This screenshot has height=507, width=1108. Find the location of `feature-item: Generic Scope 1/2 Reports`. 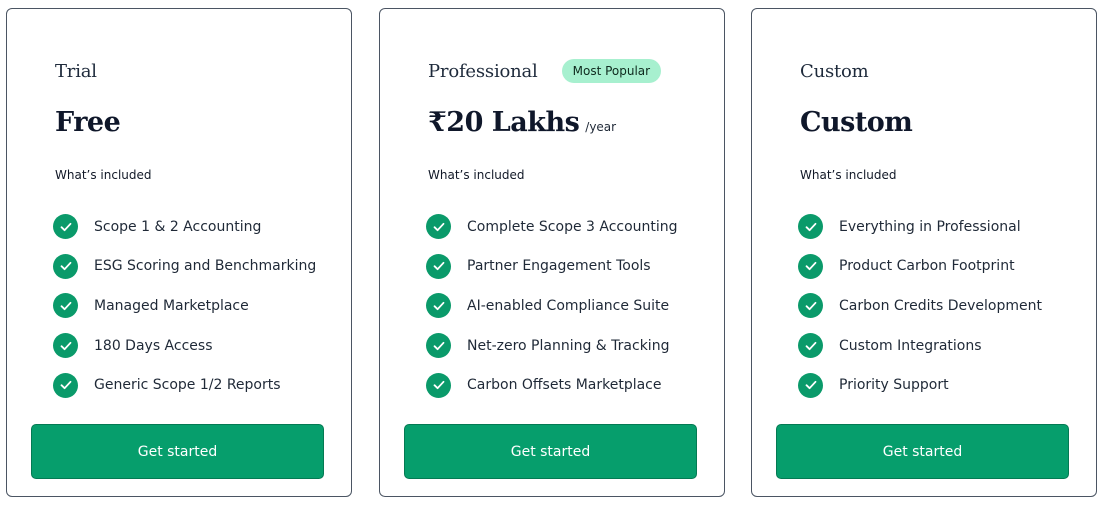

feature-item: Generic Scope 1/2 Reports is located at coordinates (184, 385).